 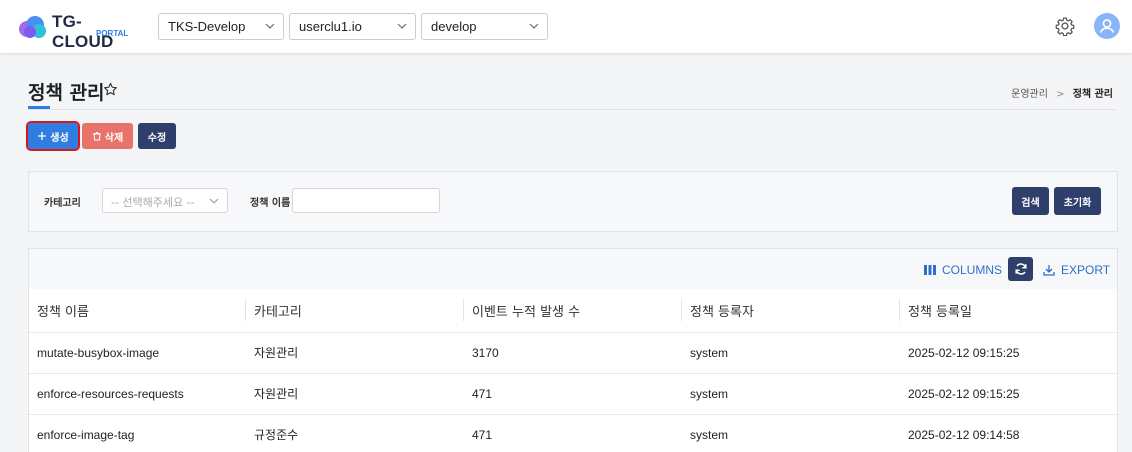 I want to click on columns-button: COLUMNS, so click(x=963, y=270).